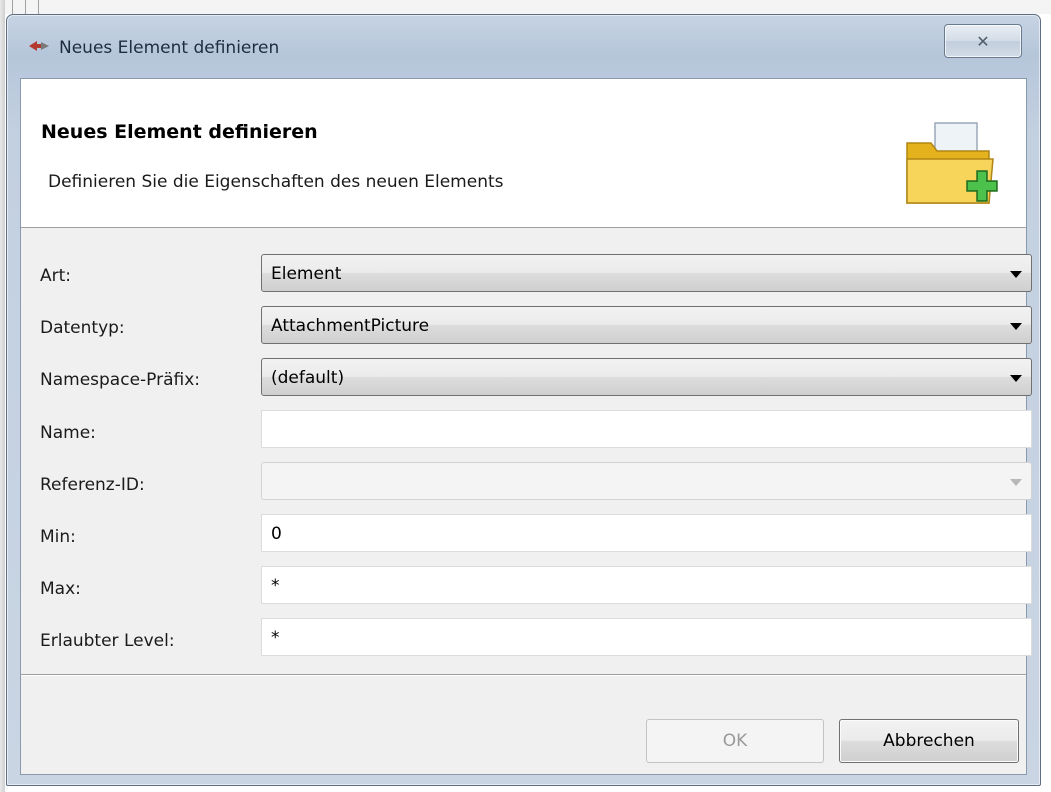 Image resolution: width=1051 pixels, height=792 pixels. I want to click on close-icon: ✕, so click(983, 41).